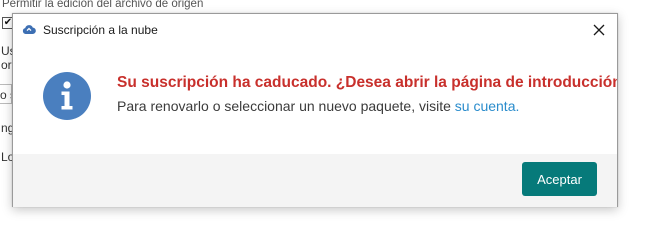 This screenshot has width=658, height=240. What do you see at coordinates (559, 179) in the screenshot?
I see `accept-button: Aceptar` at bounding box center [559, 179].